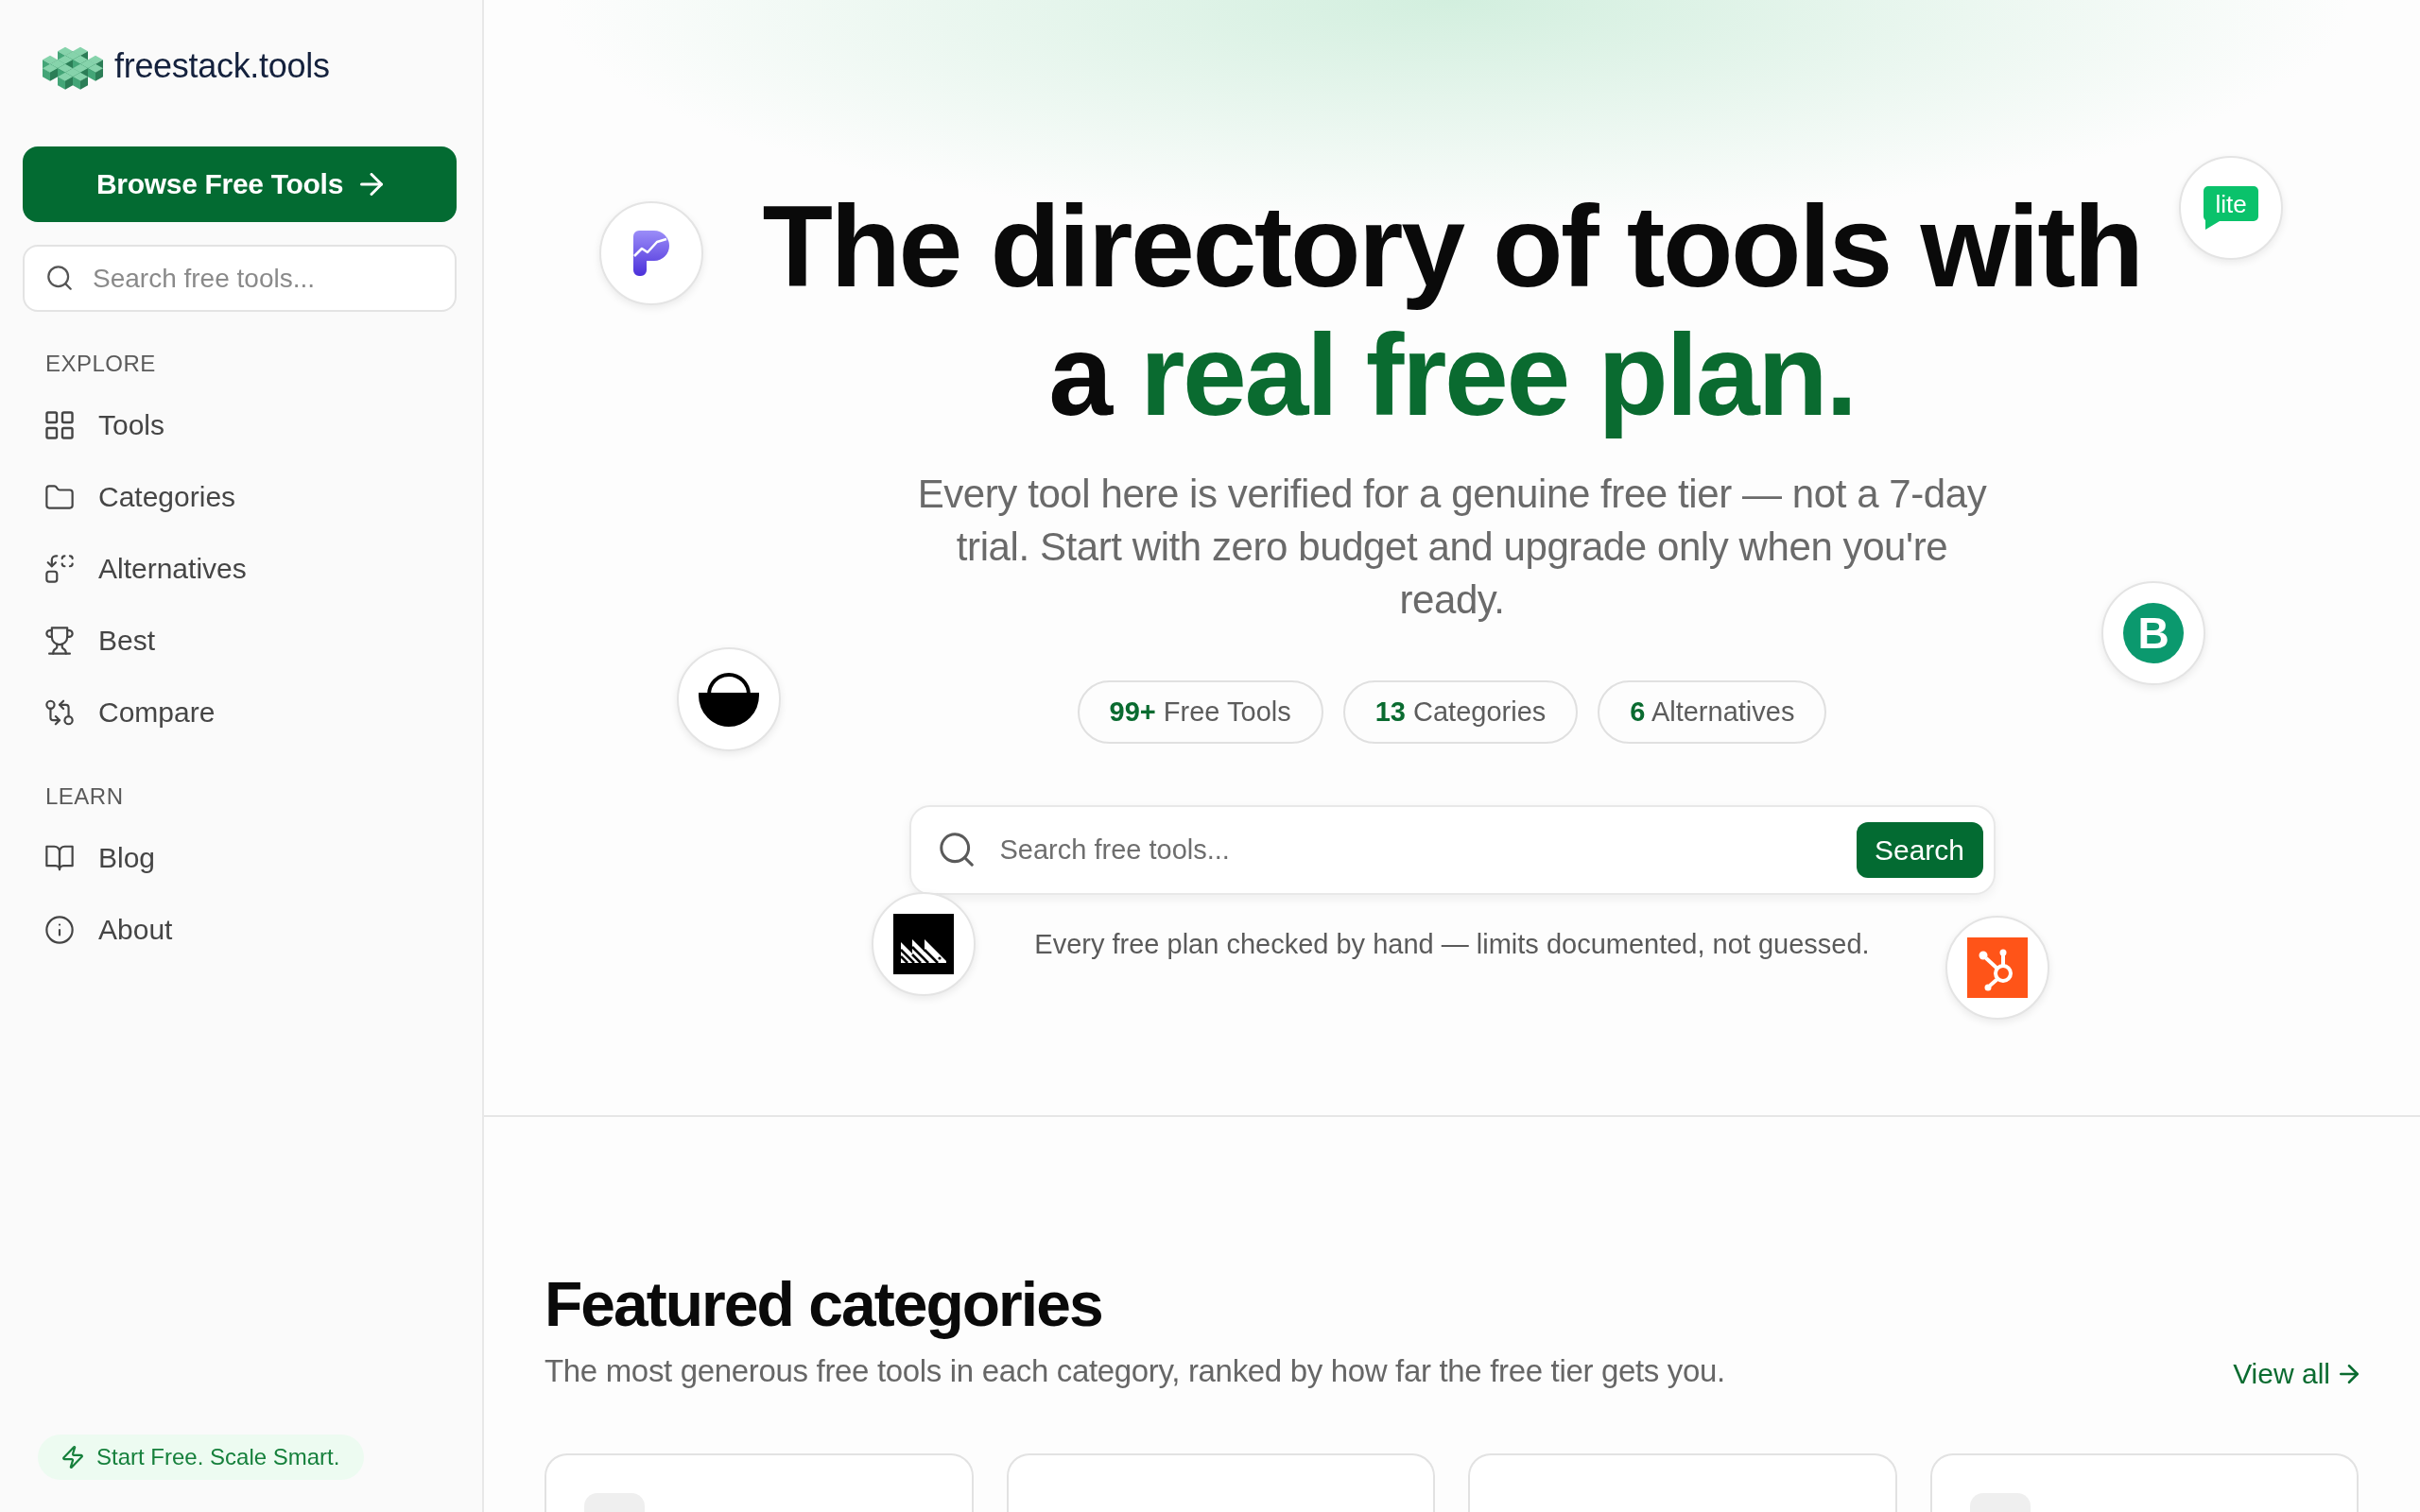 Image resolution: width=2420 pixels, height=1512 pixels. What do you see at coordinates (240, 712) in the screenshot?
I see `nav-link: Compare` at bounding box center [240, 712].